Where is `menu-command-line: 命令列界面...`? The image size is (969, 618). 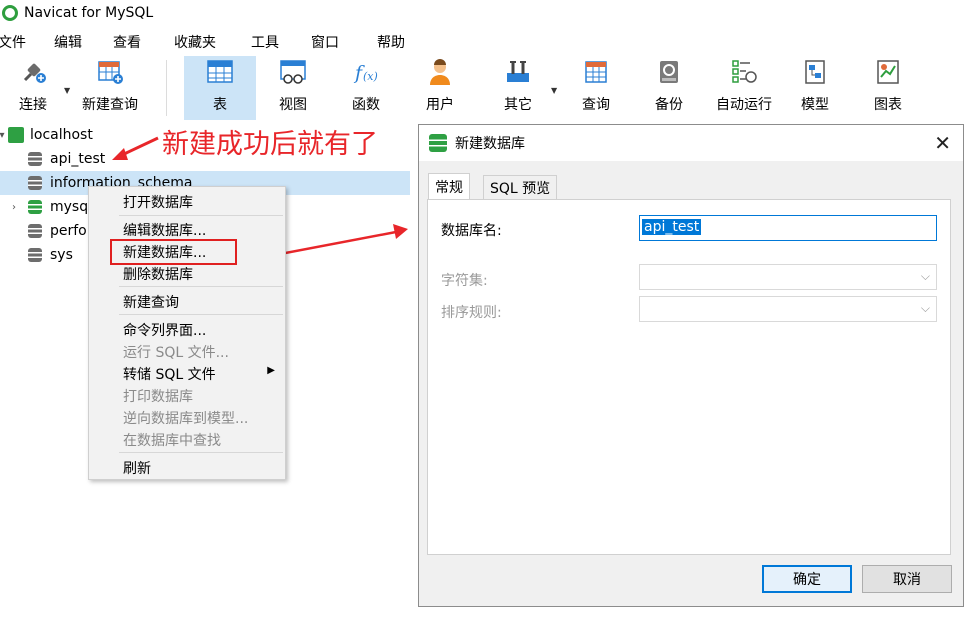 menu-command-line: 命令列界面... is located at coordinates (164, 330).